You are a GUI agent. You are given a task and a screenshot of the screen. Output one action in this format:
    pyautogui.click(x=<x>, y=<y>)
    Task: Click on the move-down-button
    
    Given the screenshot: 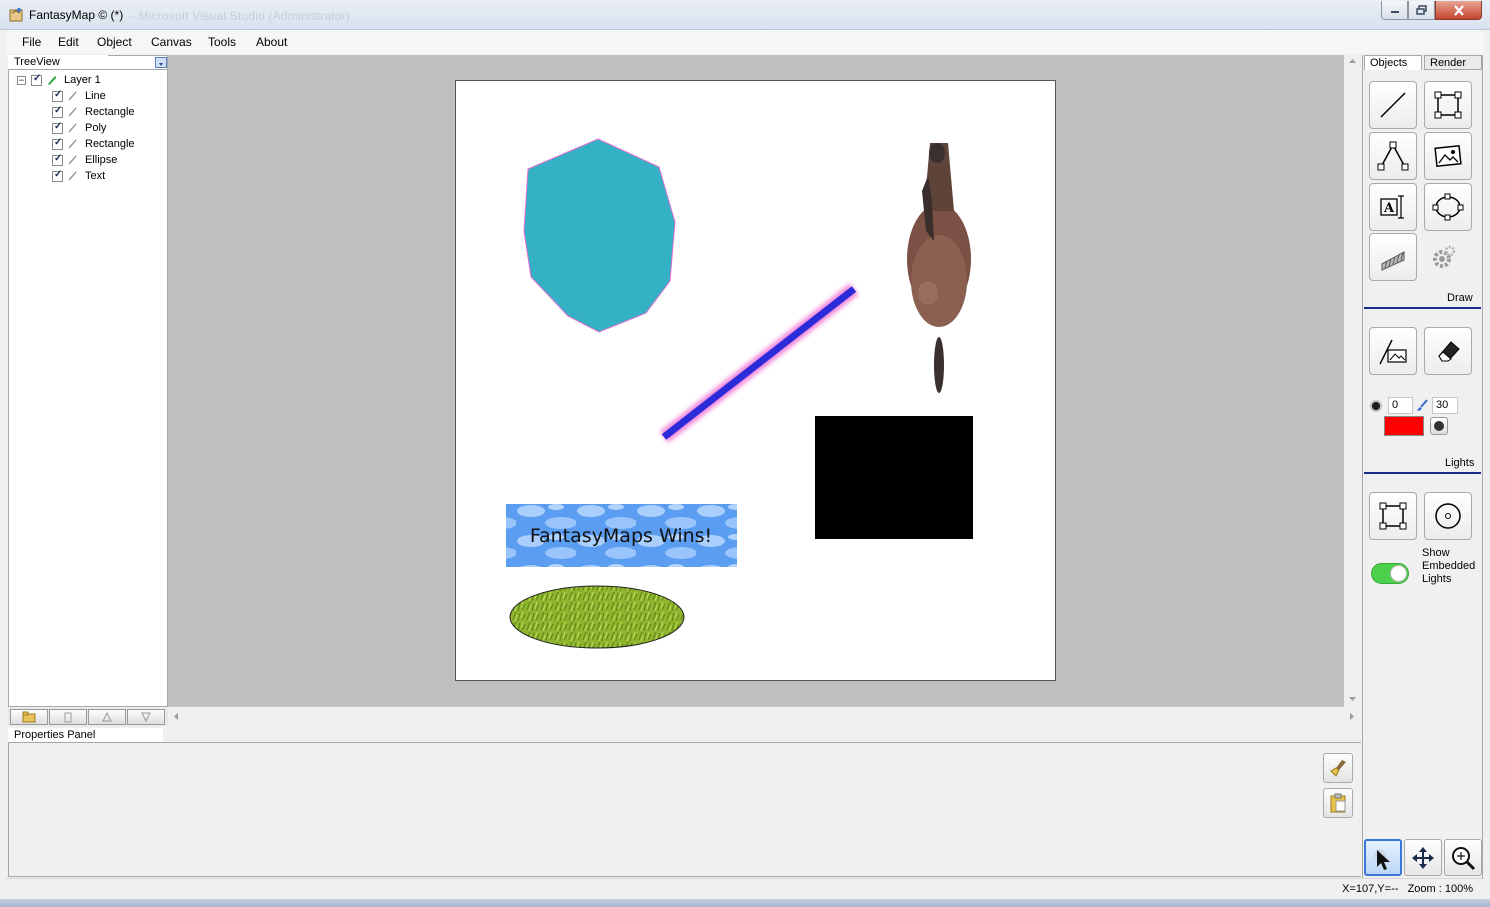 What is the action you would take?
    pyautogui.click(x=146, y=717)
    